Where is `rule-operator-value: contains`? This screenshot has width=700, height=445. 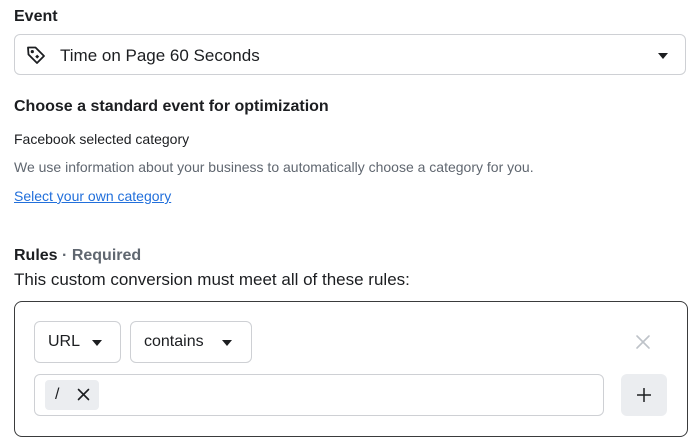 rule-operator-value: contains is located at coordinates (174, 341).